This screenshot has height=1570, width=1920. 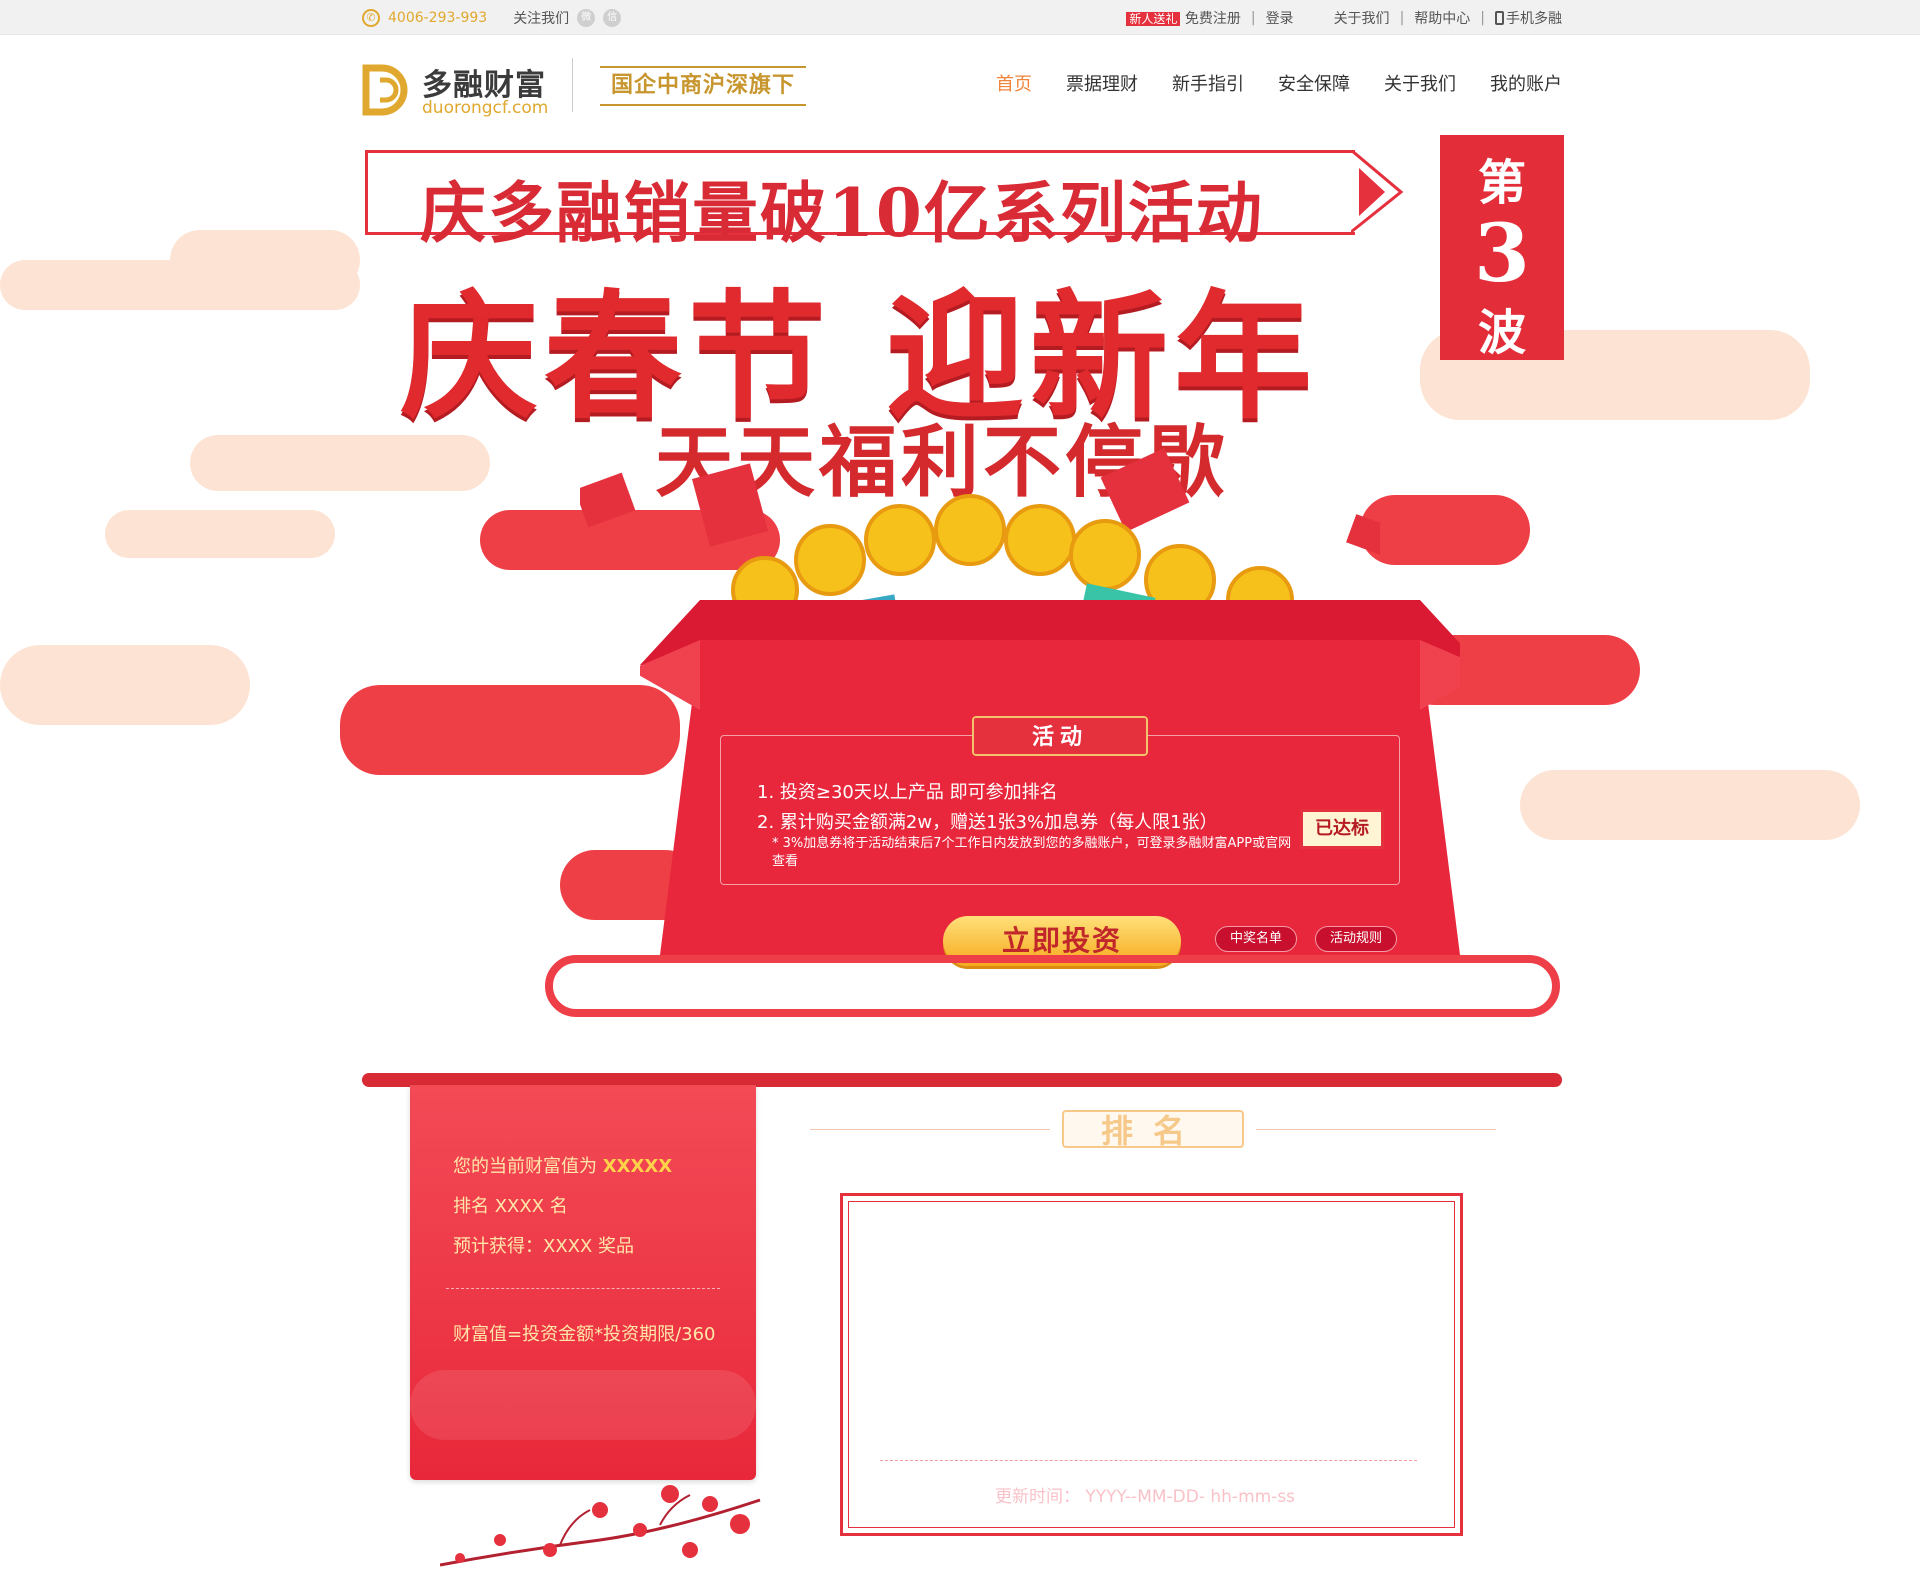 I want to click on top-bar-left: ✆ 4006-293-993 关注我们 微 信, so click(x=492, y=18).